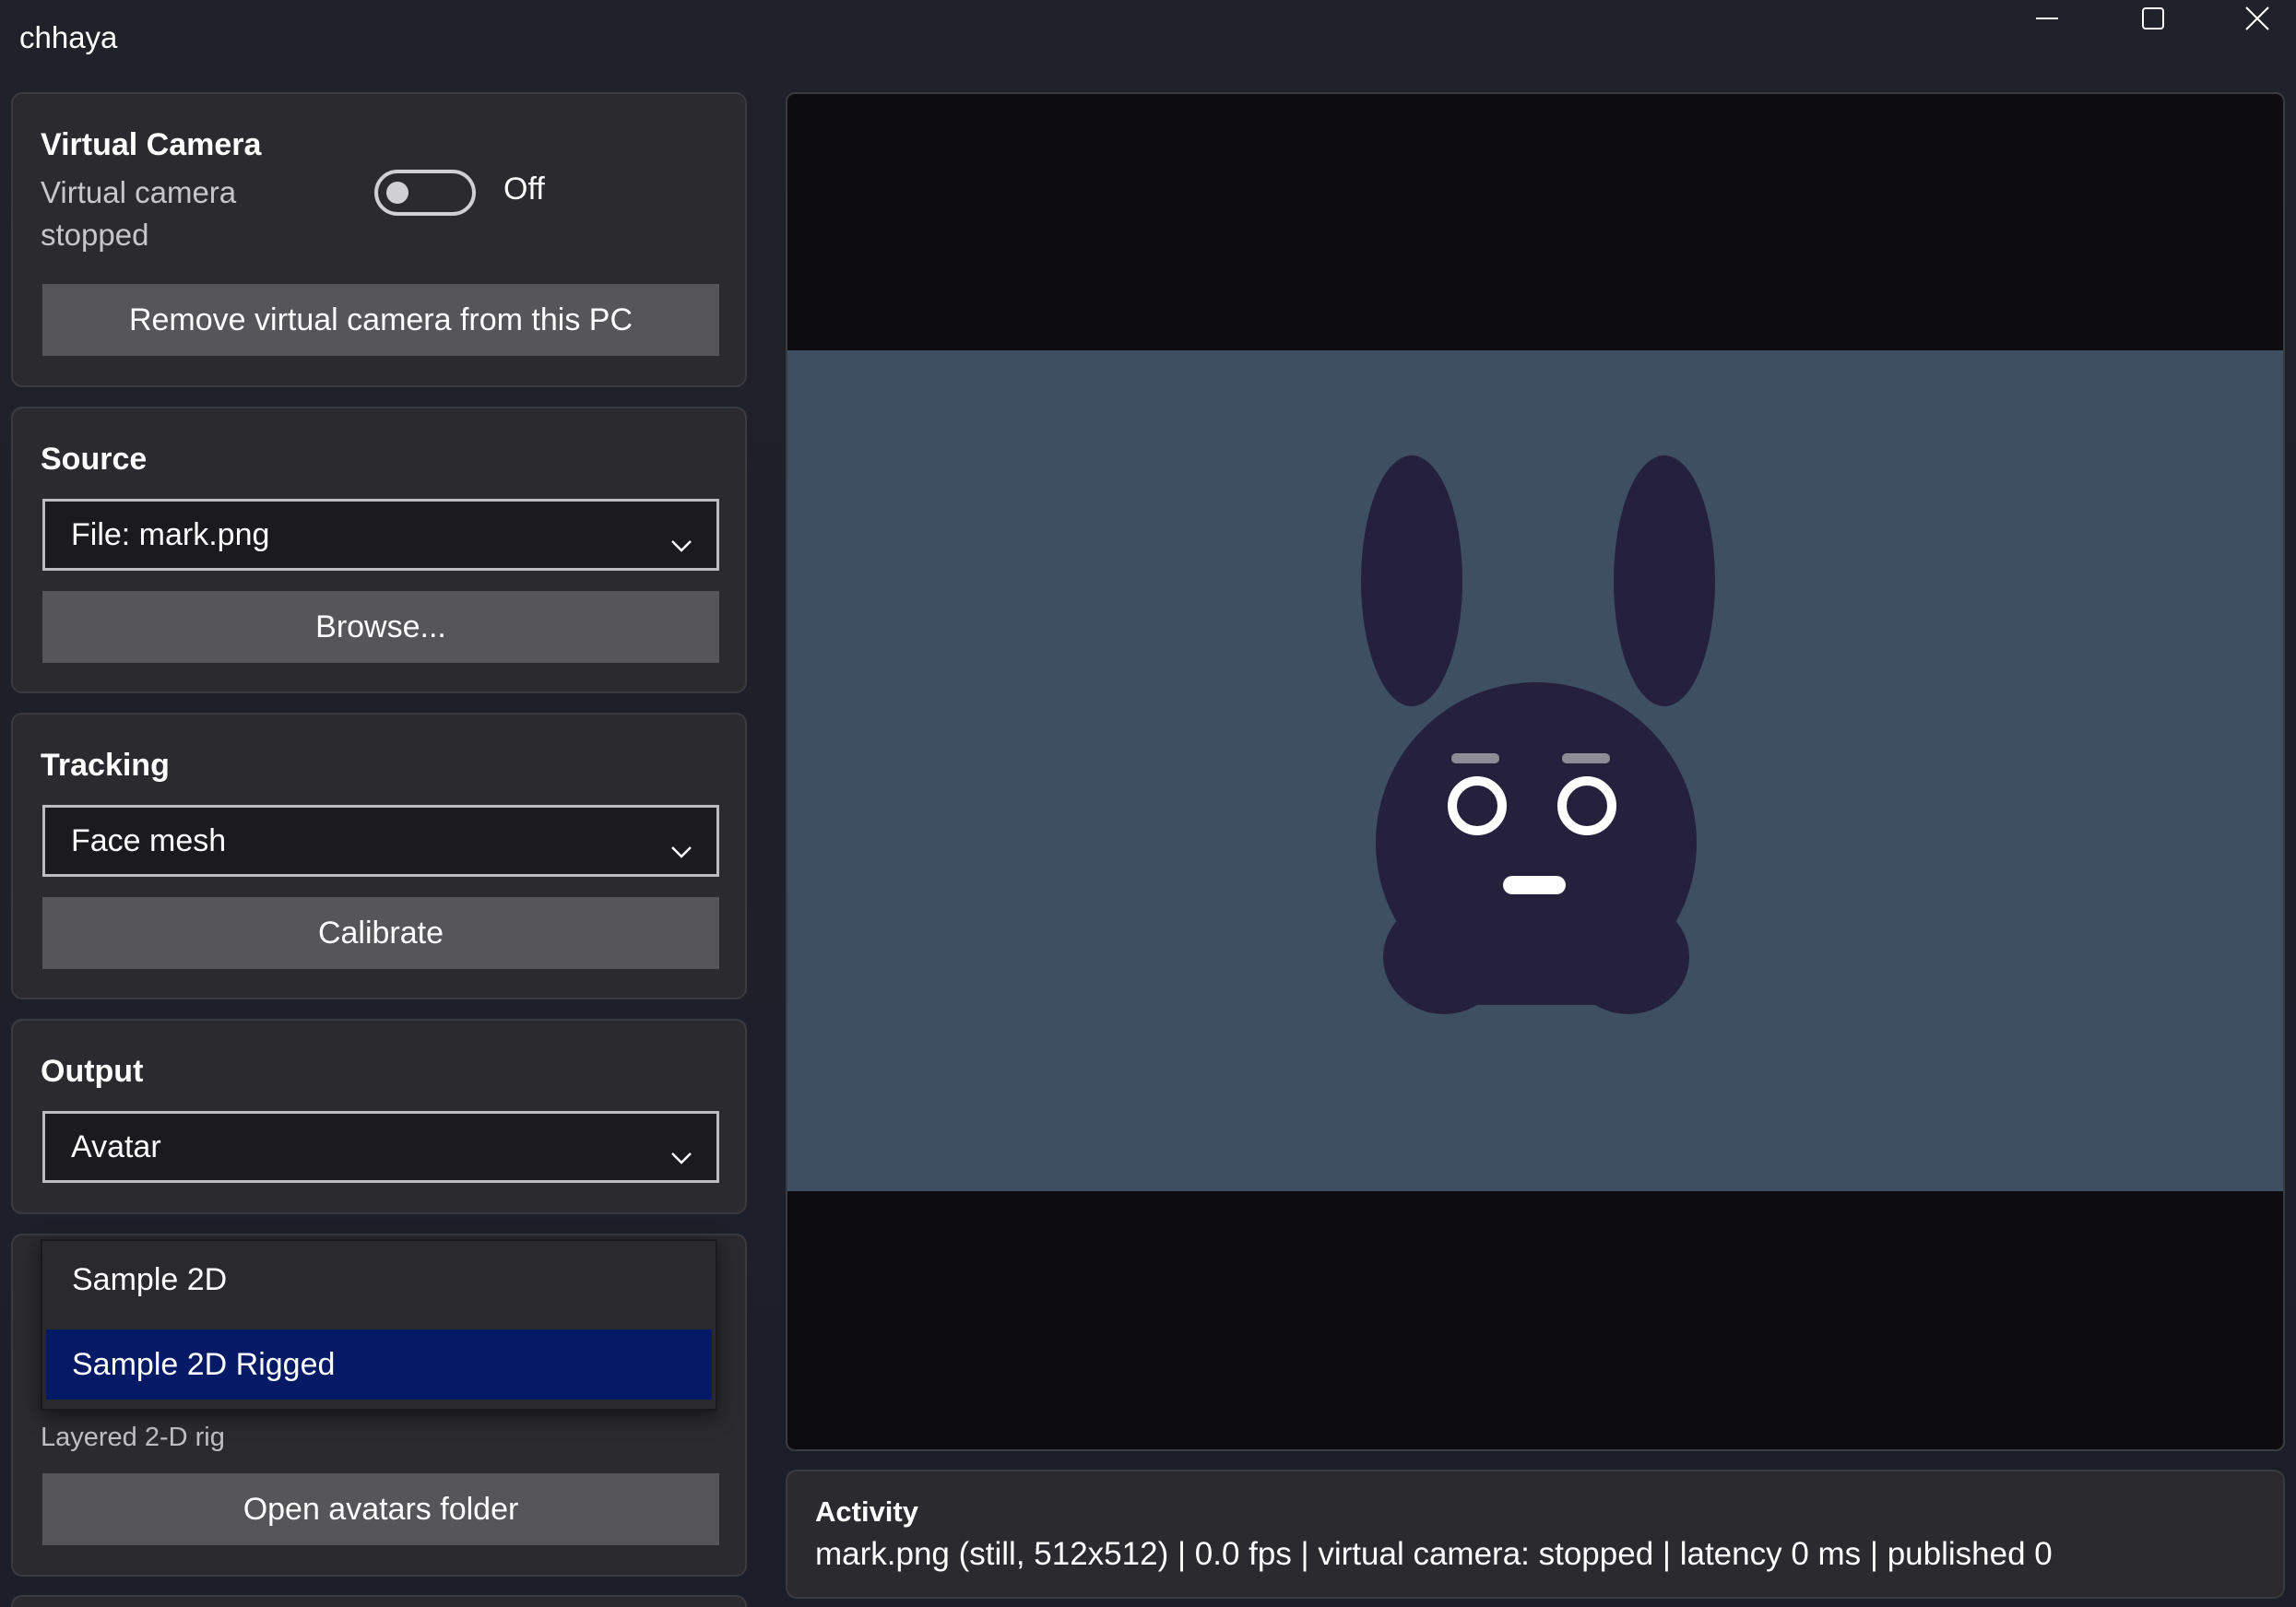 Image resolution: width=2296 pixels, height=1607 pixels. Describe the element at coordinates (2257, 18) in the screenshot. I see `close-icon` at that location.